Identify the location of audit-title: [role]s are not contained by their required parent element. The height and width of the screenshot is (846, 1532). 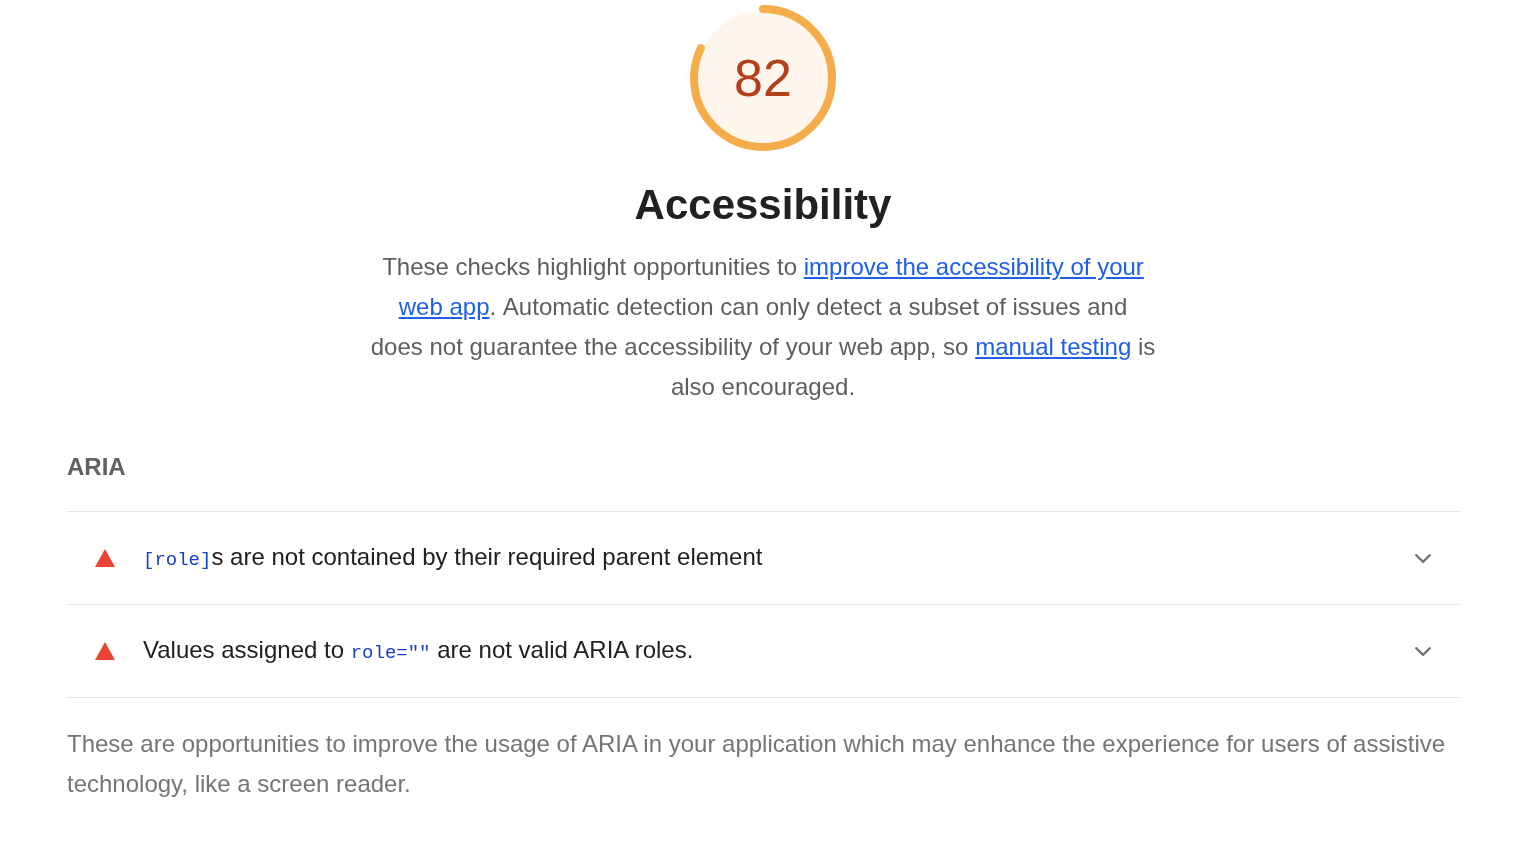
(453, 557).